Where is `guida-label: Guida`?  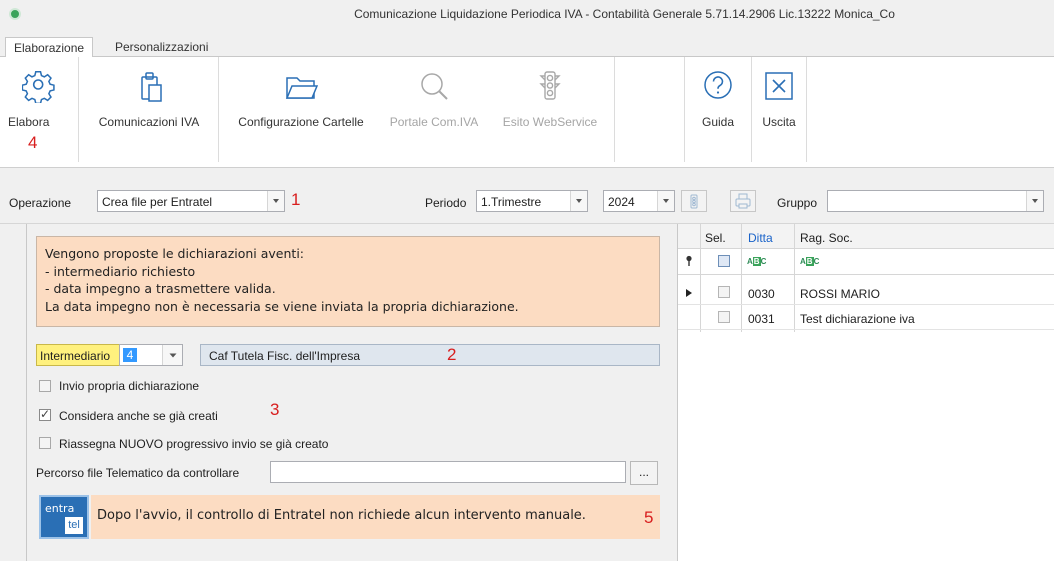 guida-label: Guida is located at coordinates (718, 122).